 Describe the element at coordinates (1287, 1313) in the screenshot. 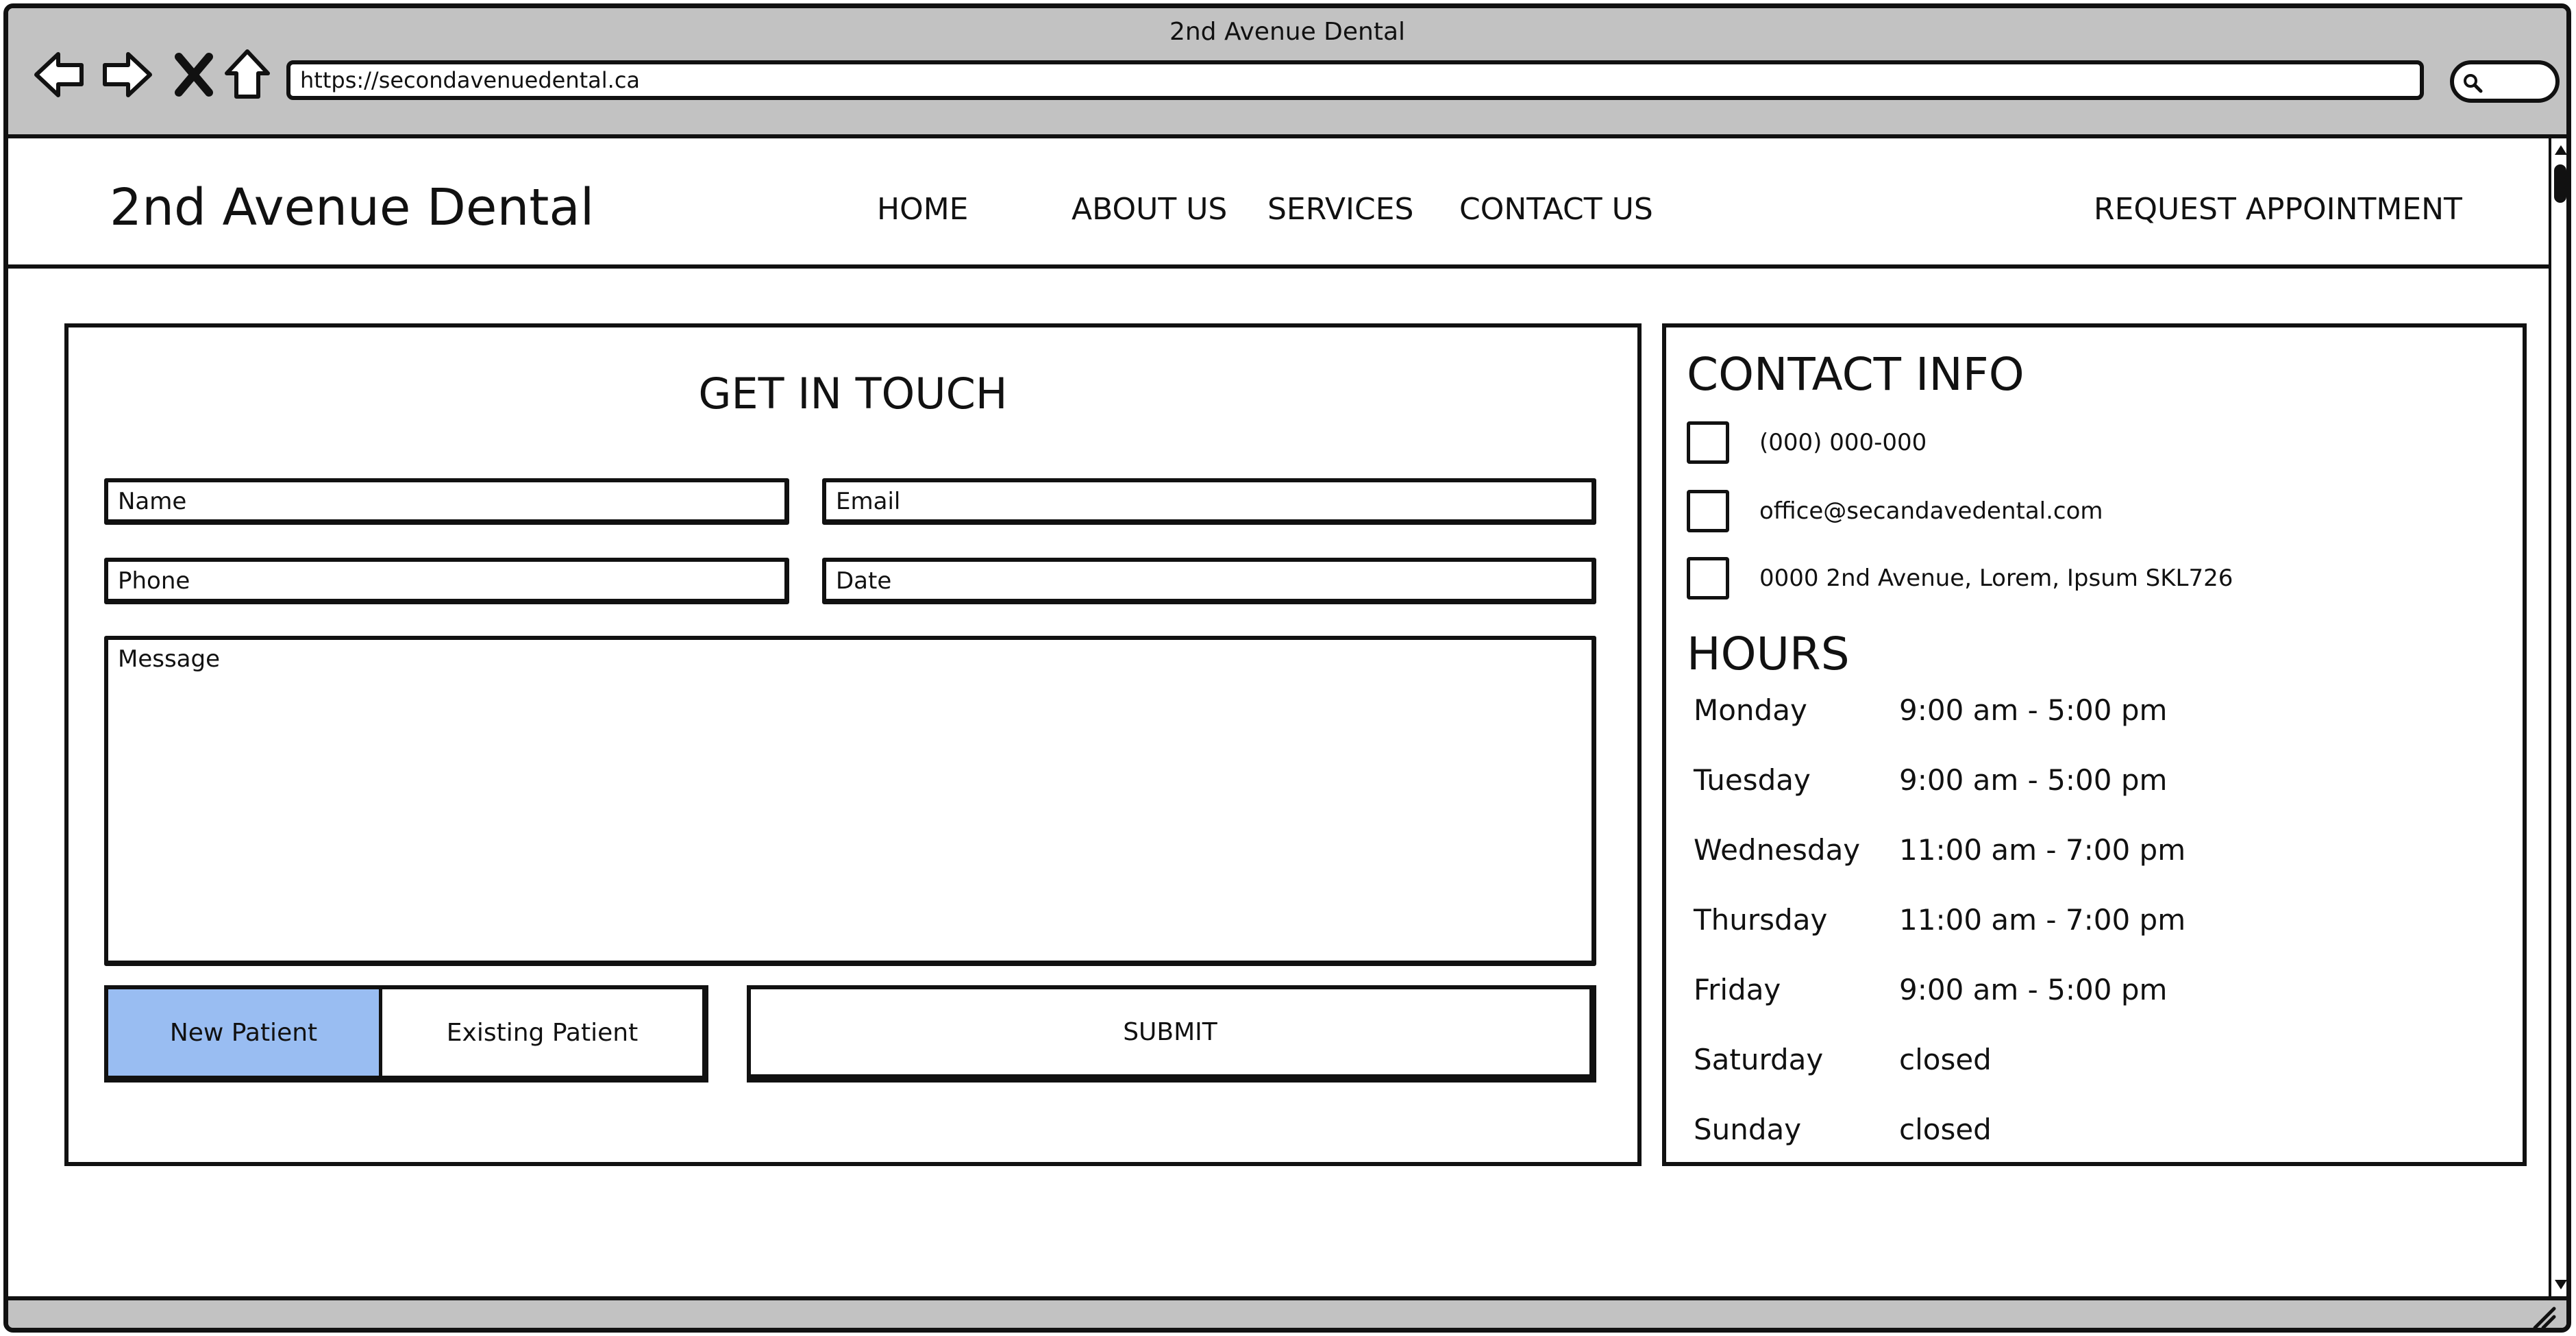

I see `status-bar` at that location.